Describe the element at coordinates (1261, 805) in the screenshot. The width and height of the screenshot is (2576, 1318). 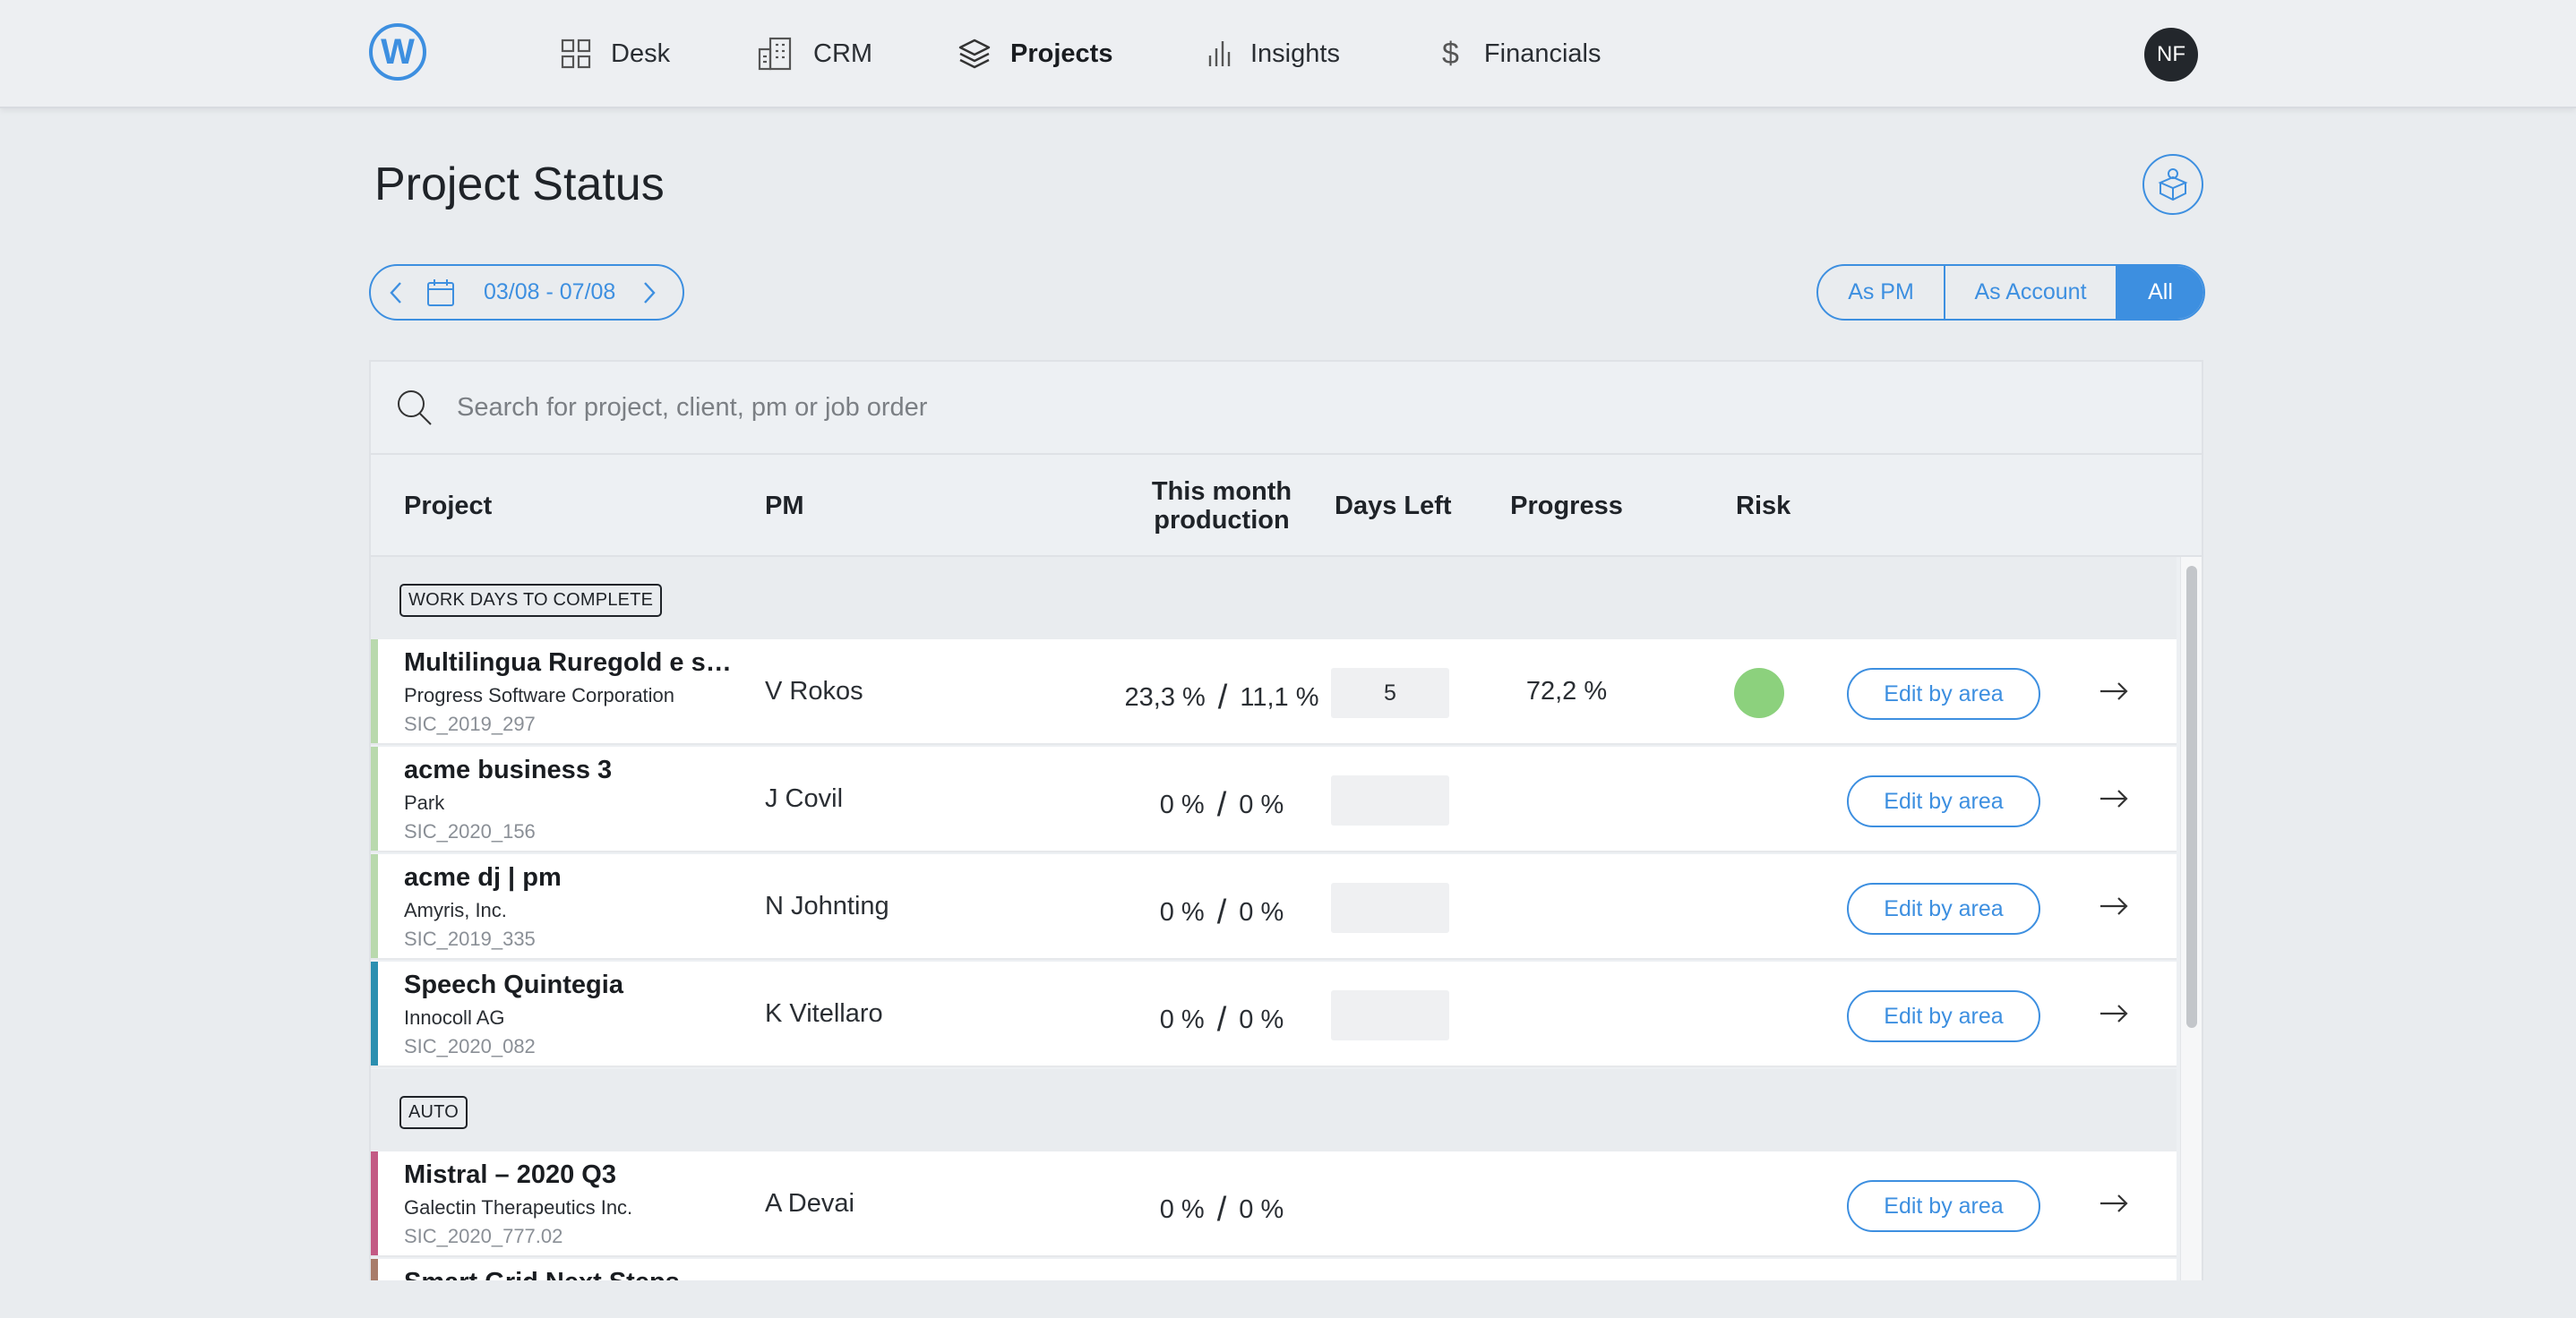
I see `production-planned: 0 %` at that location.